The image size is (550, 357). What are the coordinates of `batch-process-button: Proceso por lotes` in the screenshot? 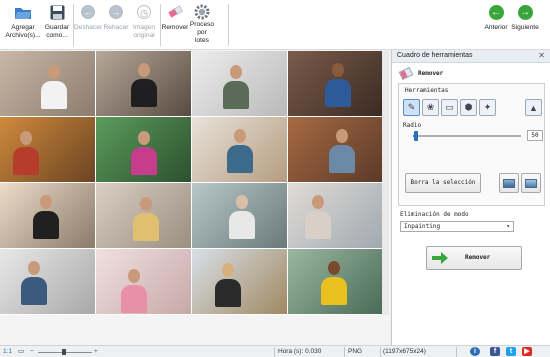 It's located at (202, 26).